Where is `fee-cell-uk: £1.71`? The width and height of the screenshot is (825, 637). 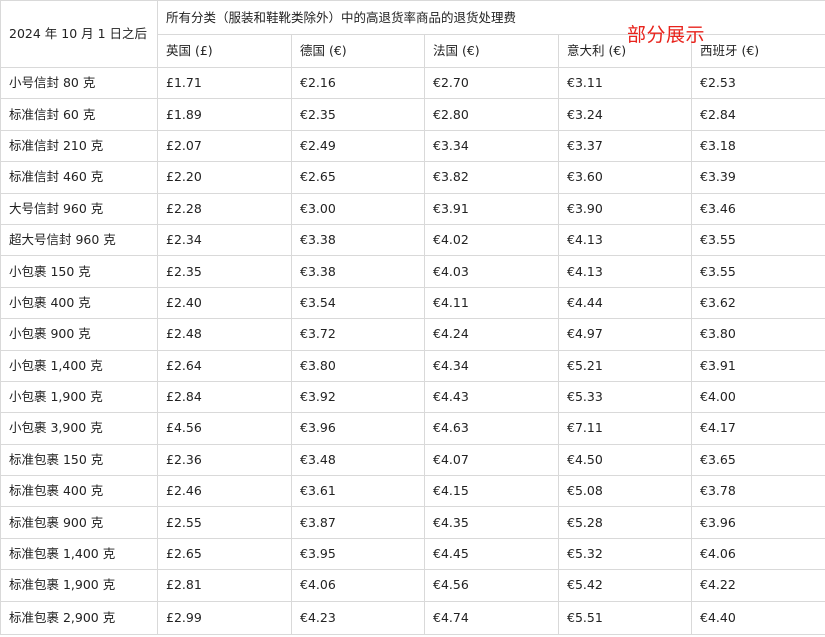
fee-cell-uk: £1.71 is located at coordinates (225, 83).